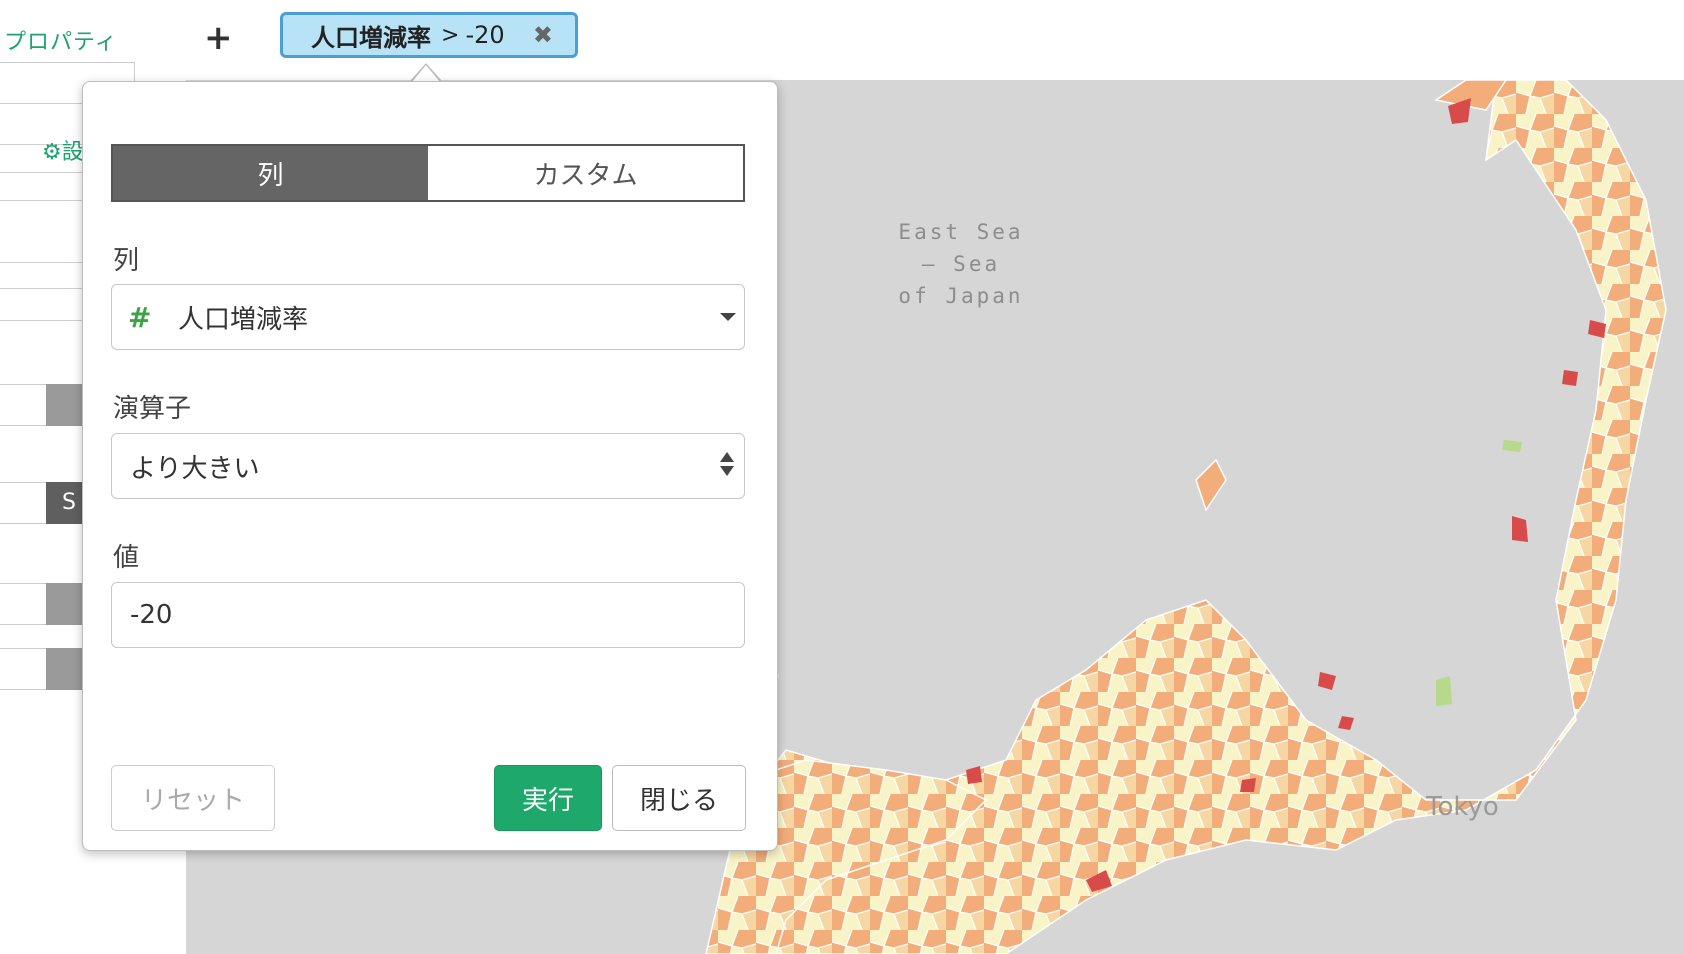  I want to click on close-button: 閉じる, so click(679, 798).